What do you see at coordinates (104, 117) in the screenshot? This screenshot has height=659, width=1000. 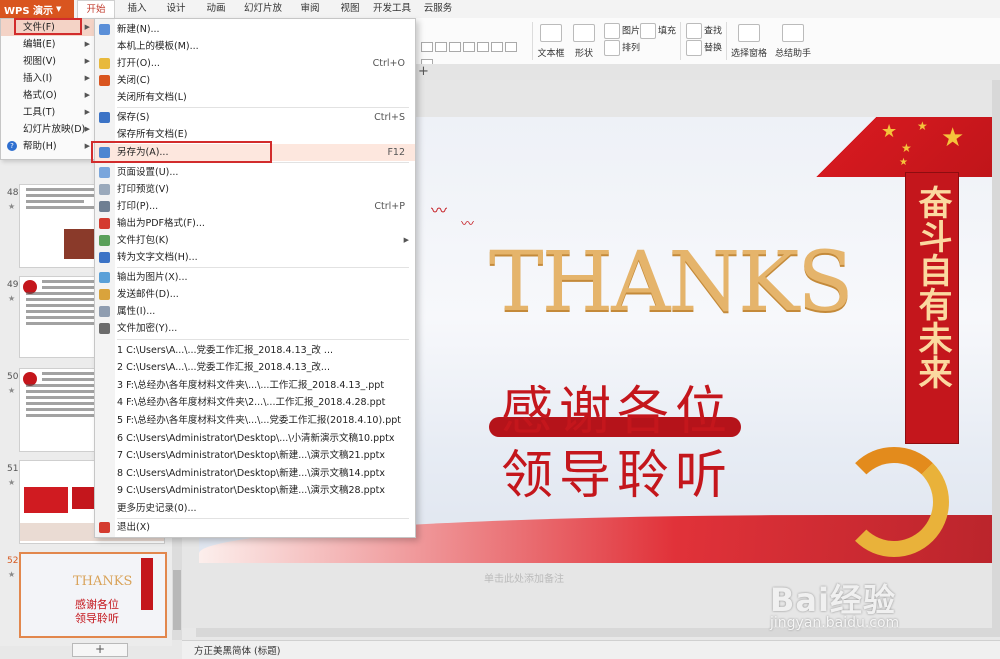 I see `save-icon` at bounding box center [104, 117].